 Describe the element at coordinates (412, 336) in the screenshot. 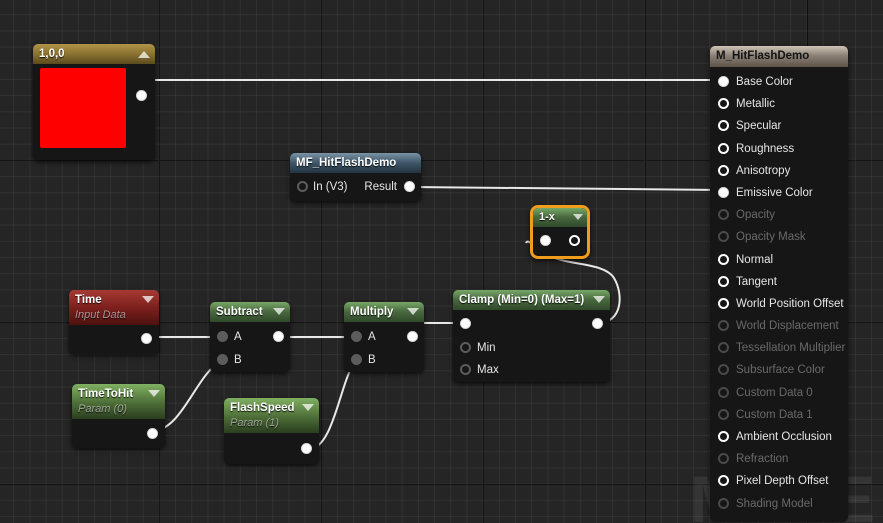

I see `pin-multiply-output` at that location.